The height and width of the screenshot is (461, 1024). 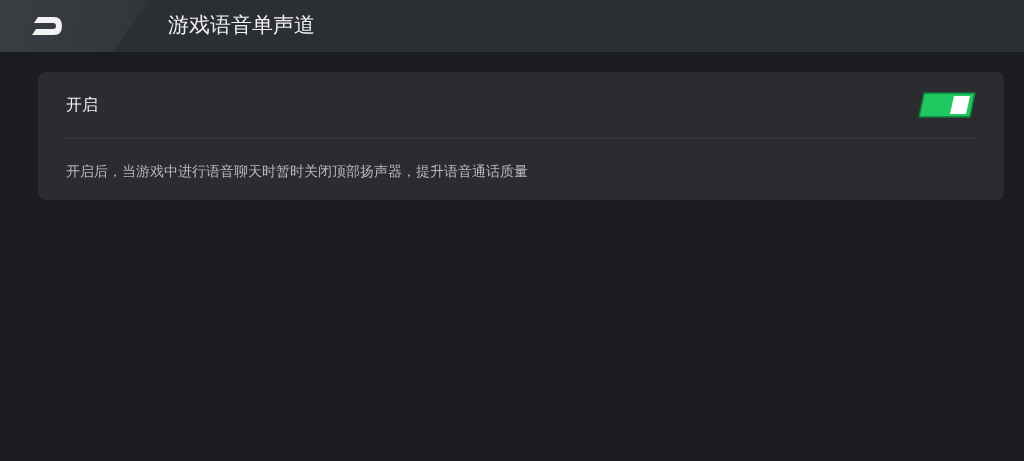 What do you see at coordinates (82, 105) in the screenshot?
I see `setting-label: 开启` at bounding box center [82, 105].